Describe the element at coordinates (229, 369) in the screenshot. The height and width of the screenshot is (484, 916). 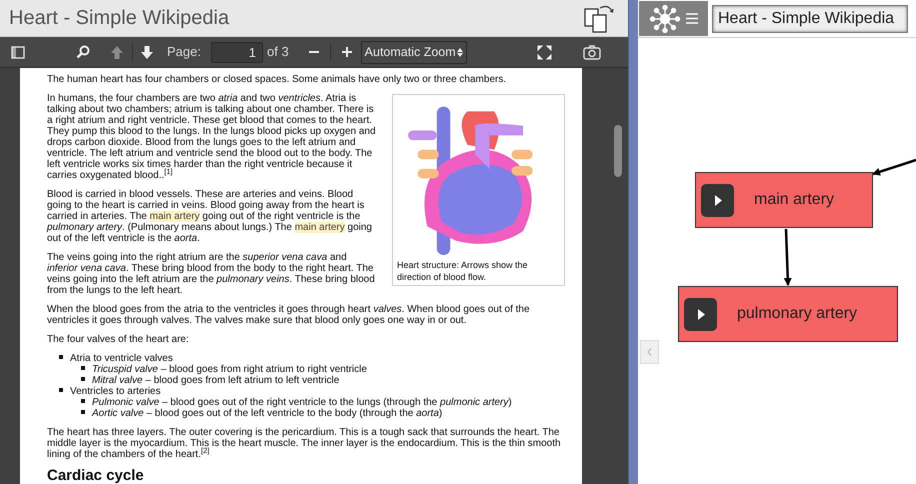
I see `list-item: Tricuspid valve – blood goes from right atrium to right ventricle` at that location.